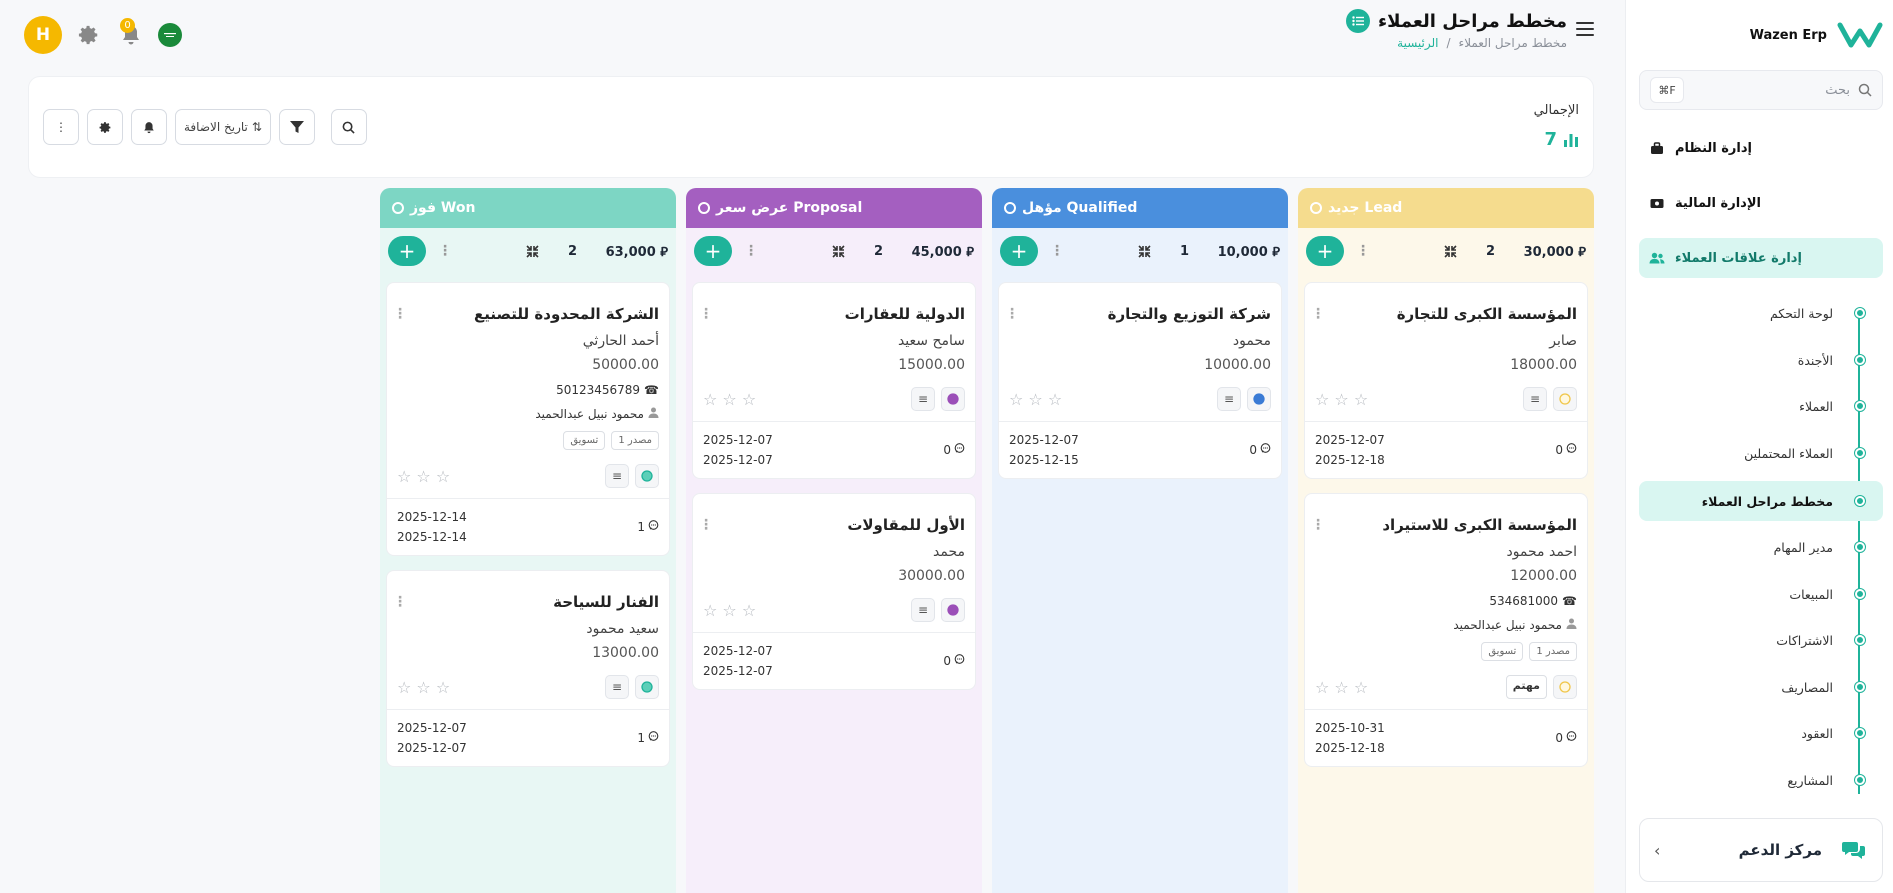  What do you see at coordinates (149, 127) in the screenshot?
I see `reminder-button` at bounding box center [149, 127].